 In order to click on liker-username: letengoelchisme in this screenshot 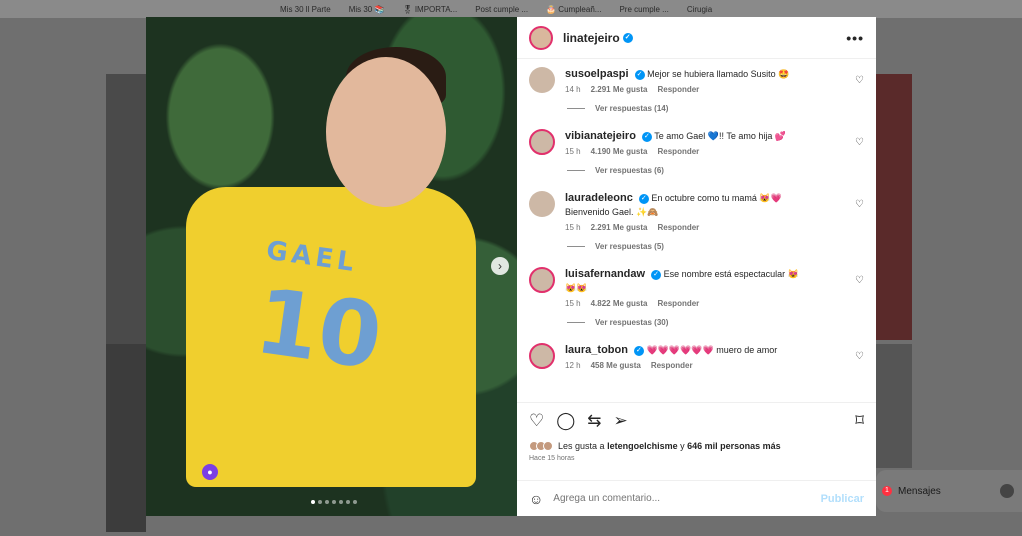, I will do `click(642, 446)`.